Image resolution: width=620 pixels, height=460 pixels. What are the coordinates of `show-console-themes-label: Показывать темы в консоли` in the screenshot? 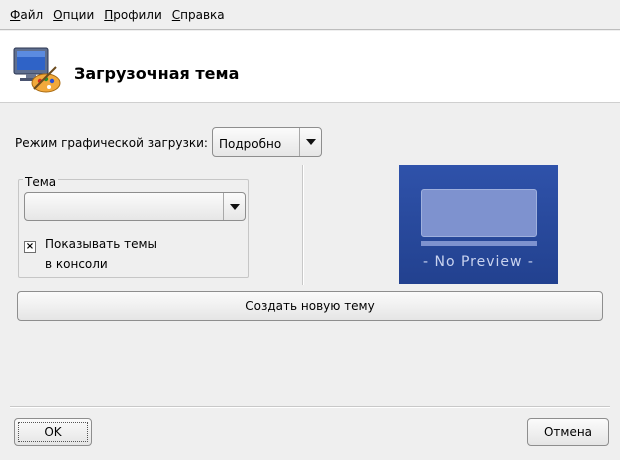 It's located at (101, 254).